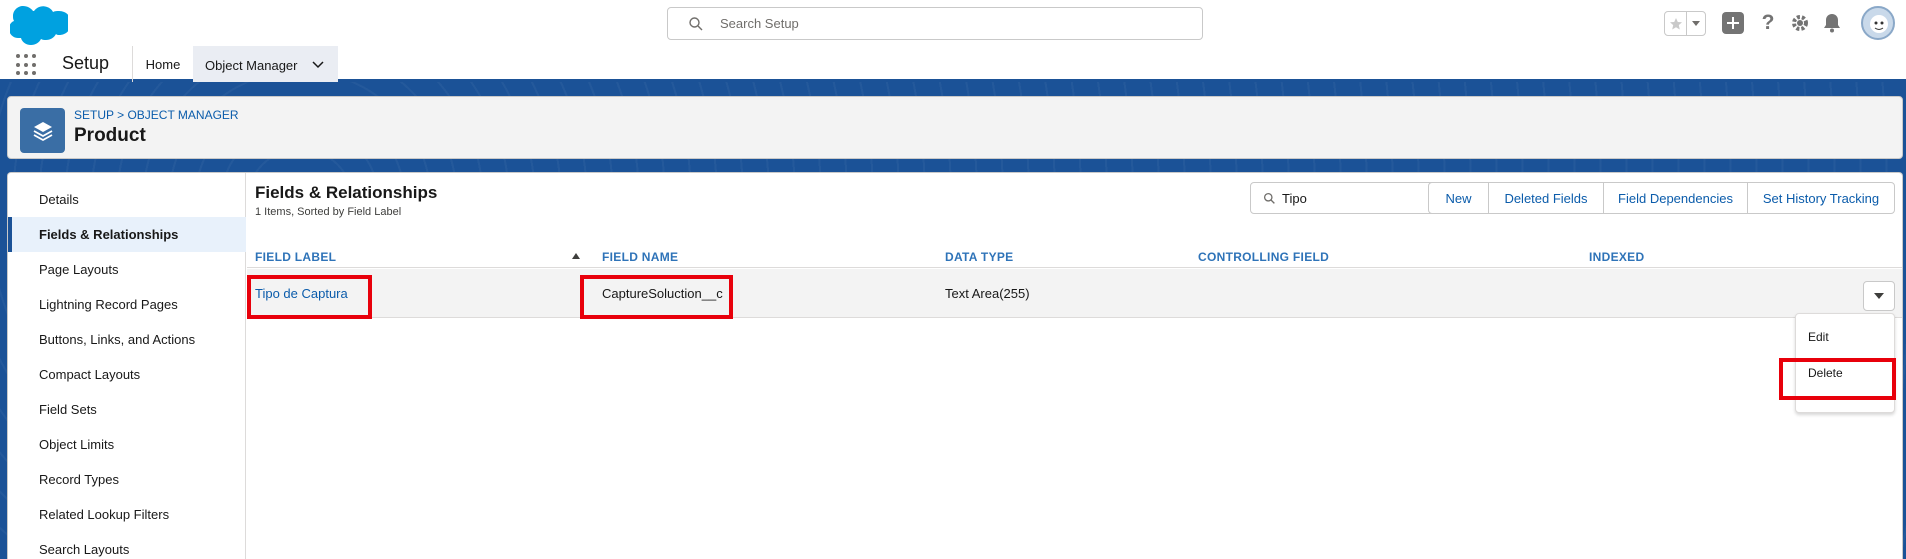 This screenshot has width=1906, height=559. What do you see at coordinates (1832, 24) in the screenshot?
I see `bell-icon` at bounding box center [1832, 24].